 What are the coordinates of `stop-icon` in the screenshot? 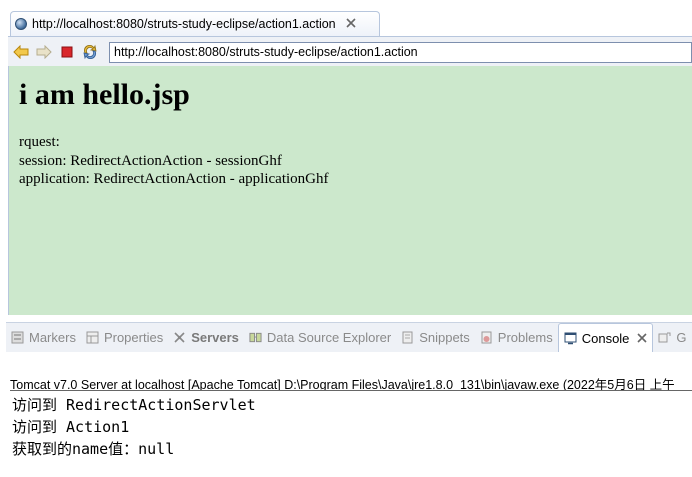 It's located at (67, 52).